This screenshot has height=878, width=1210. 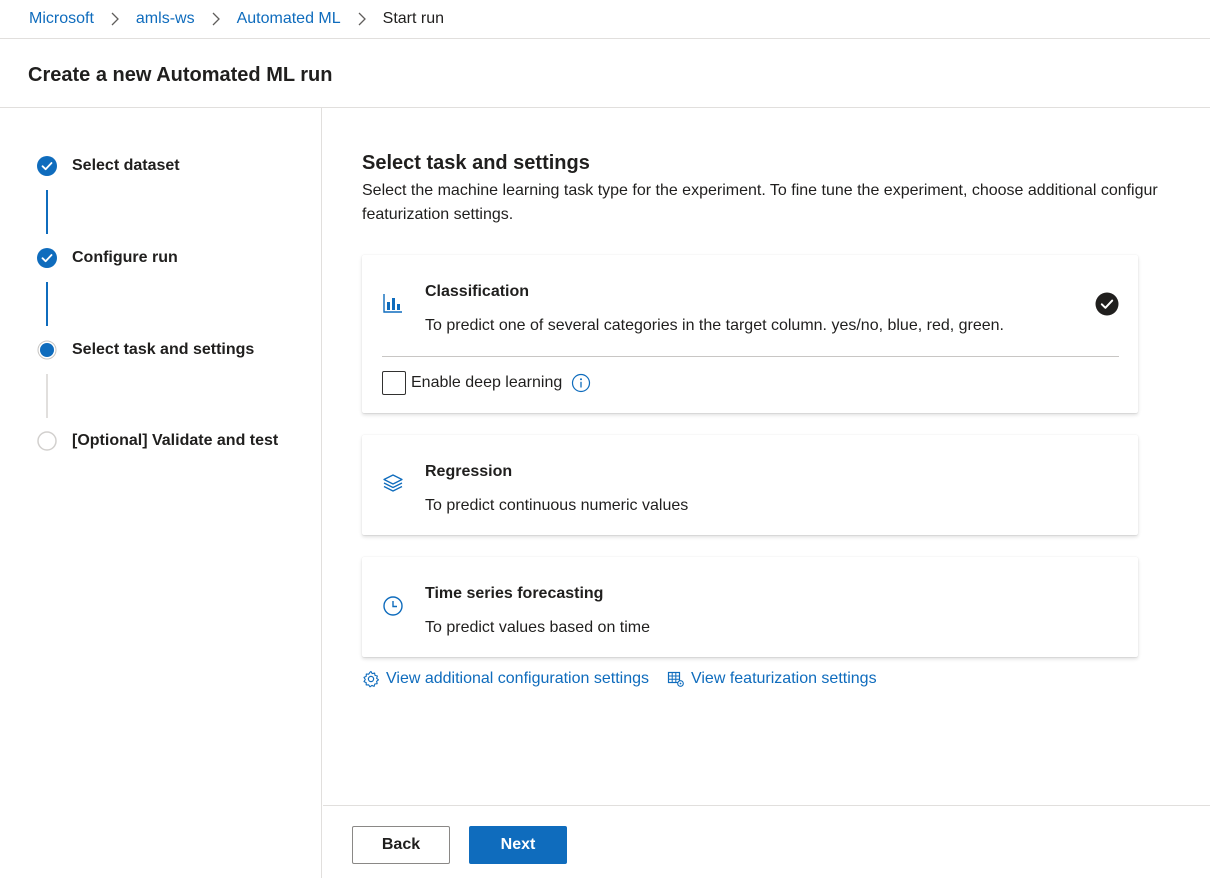 I want to click on clock-icon, so click(x=393, y=606).